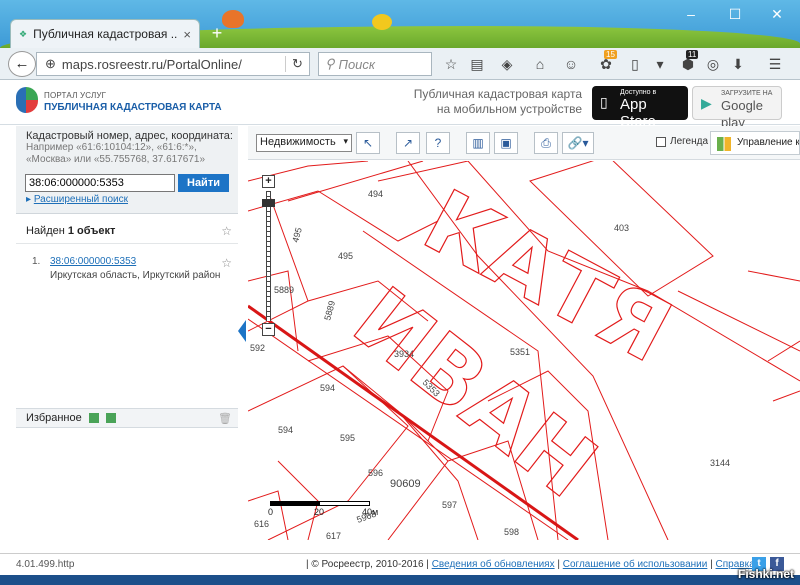 This screenshot has height=585, width=800. I want to click on mobile-line-1: Публичная кадастровая карта, so click(497, 94).